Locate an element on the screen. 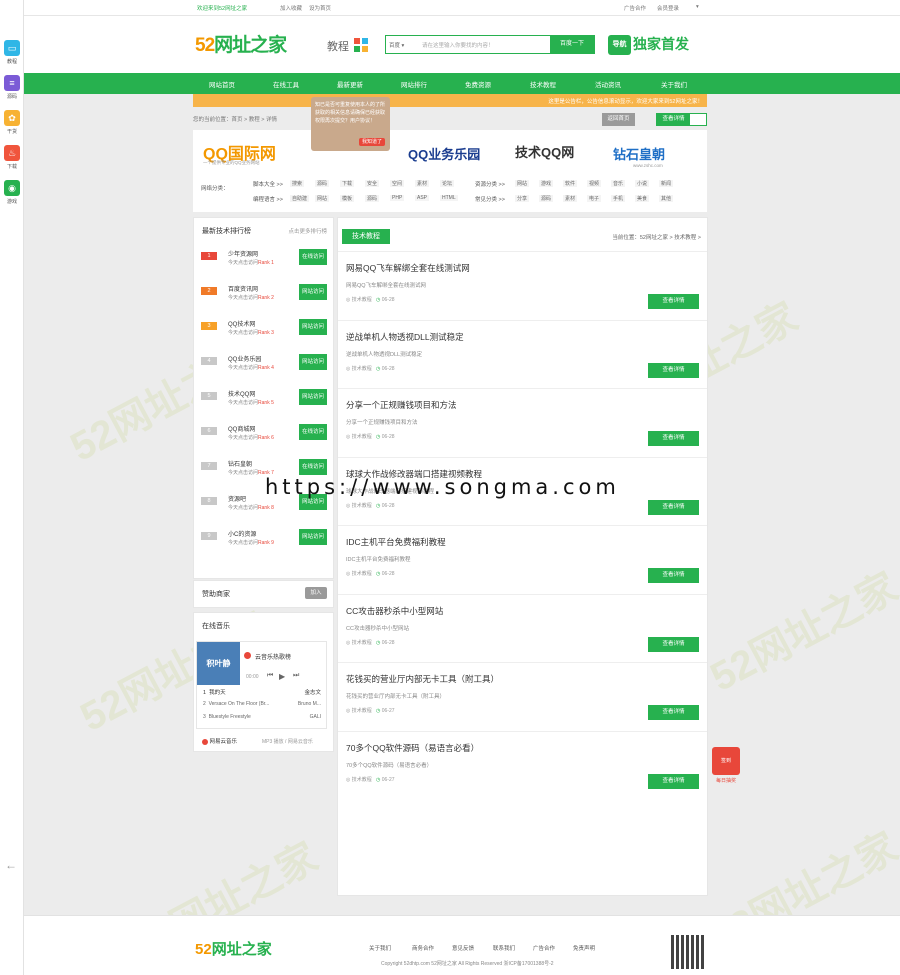 The height and width of the screenshot is (975, 900). category-item: 软件 is located at coordinates (570, 183).